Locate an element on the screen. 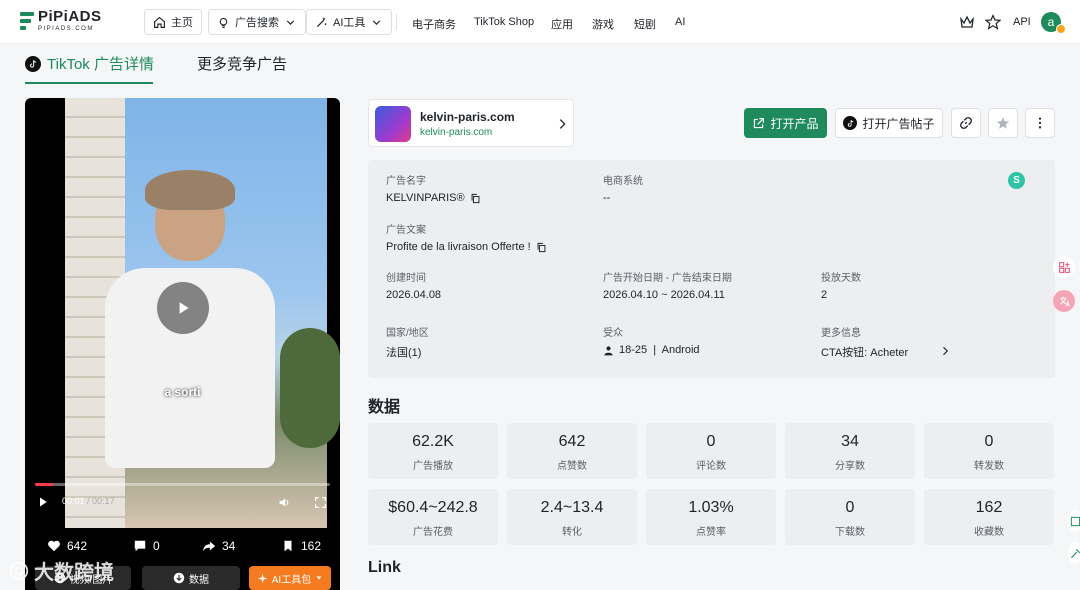 This screenshot has height=590, width=1080. more-info-label: 更多信息 is located at coordinates (841, 333).